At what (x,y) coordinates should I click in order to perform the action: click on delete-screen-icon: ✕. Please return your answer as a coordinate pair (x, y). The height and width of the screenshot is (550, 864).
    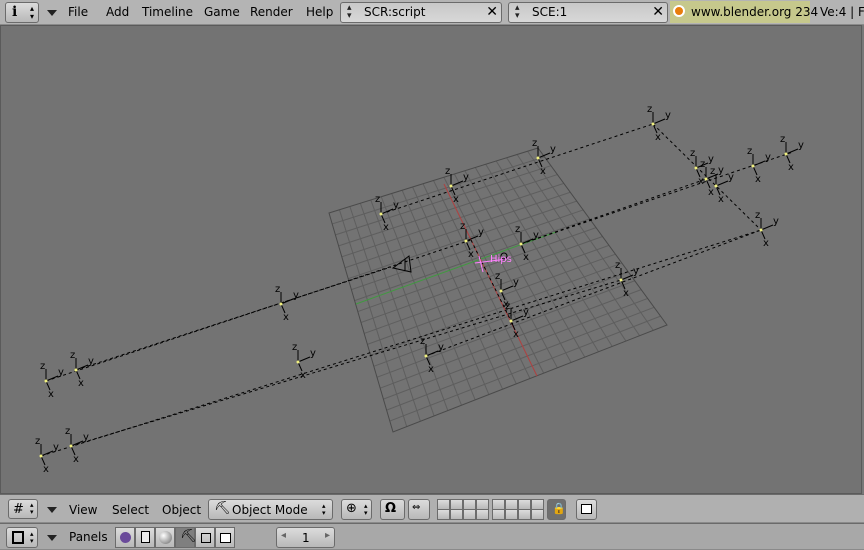
    Looking at the image, I should click on (492, 12).